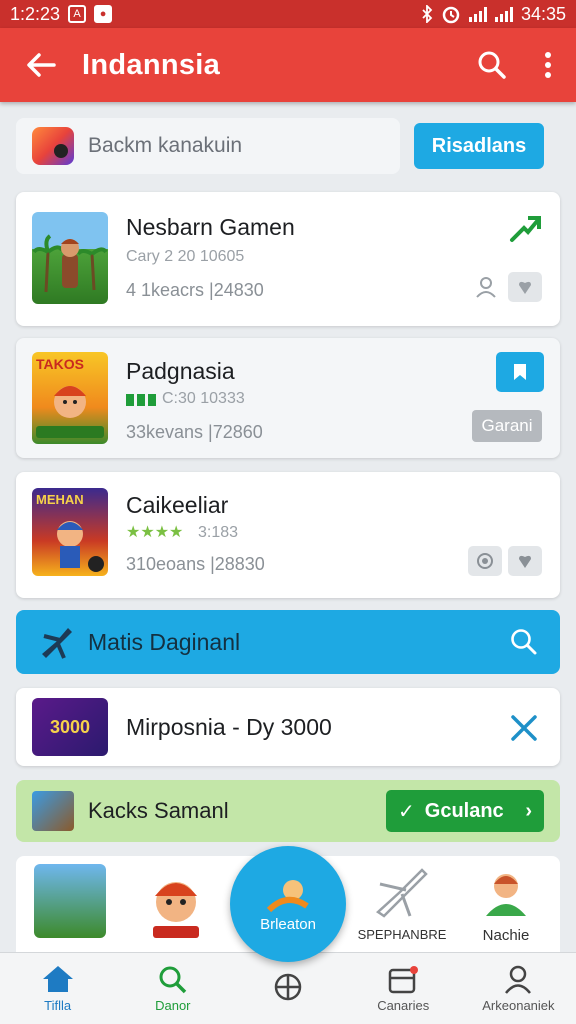 The height and width of the screenshot is (1024, 576). Describe the element at coordinates (218, 532) in the screenshot. I see `game-meta: 3:183` at that location.